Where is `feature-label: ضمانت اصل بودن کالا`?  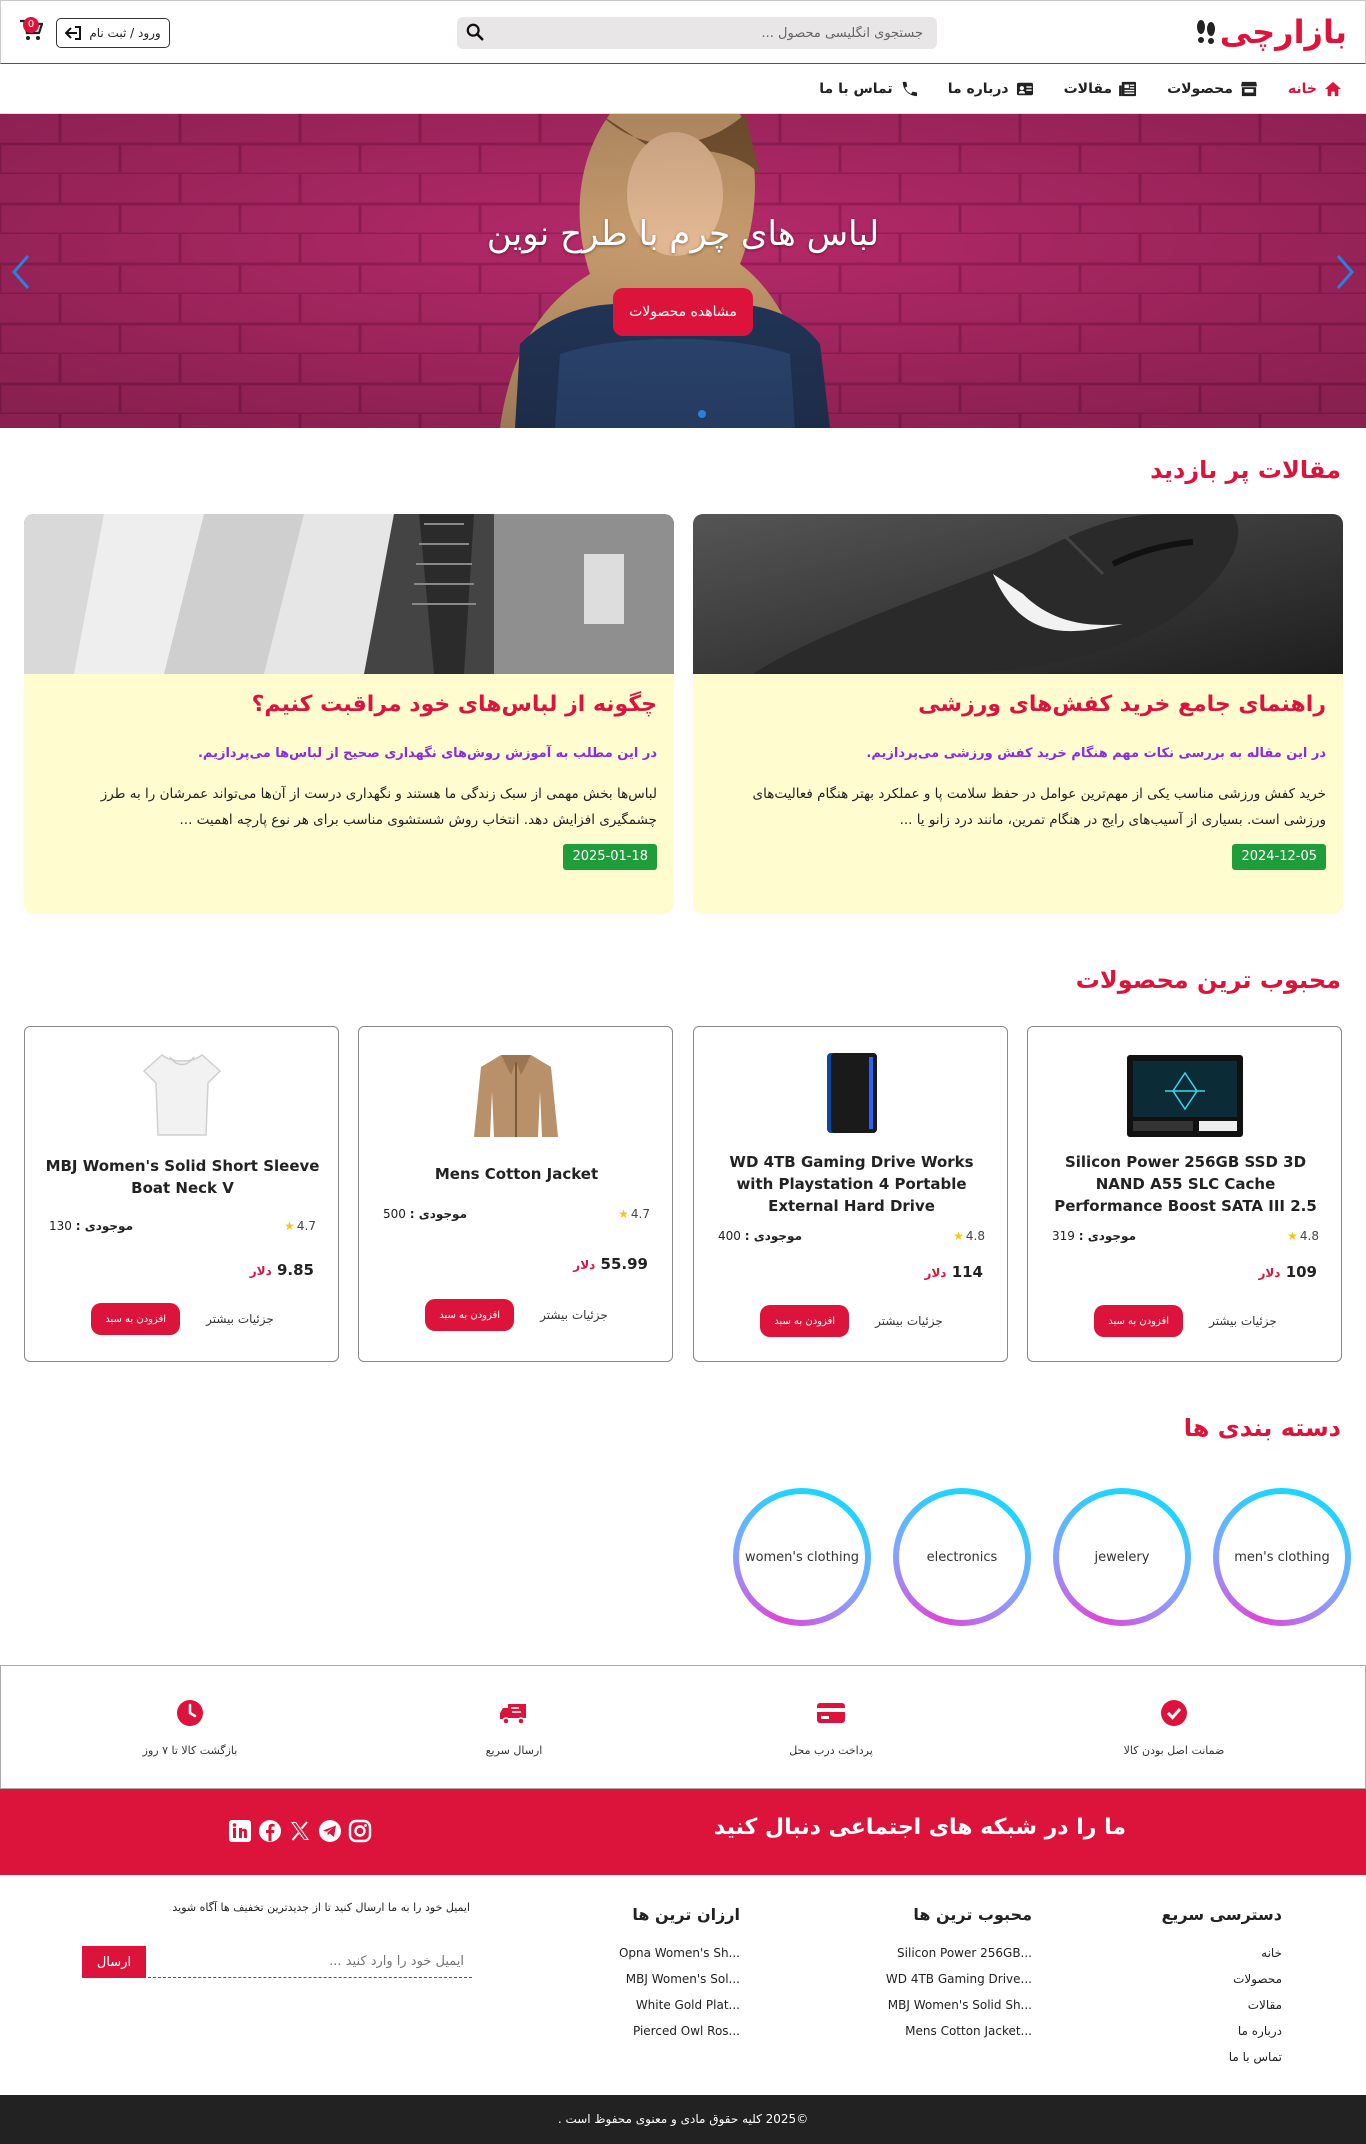 feature-label: ضمانت اصل بودن کالا is located at coordinates (1174, 1750).